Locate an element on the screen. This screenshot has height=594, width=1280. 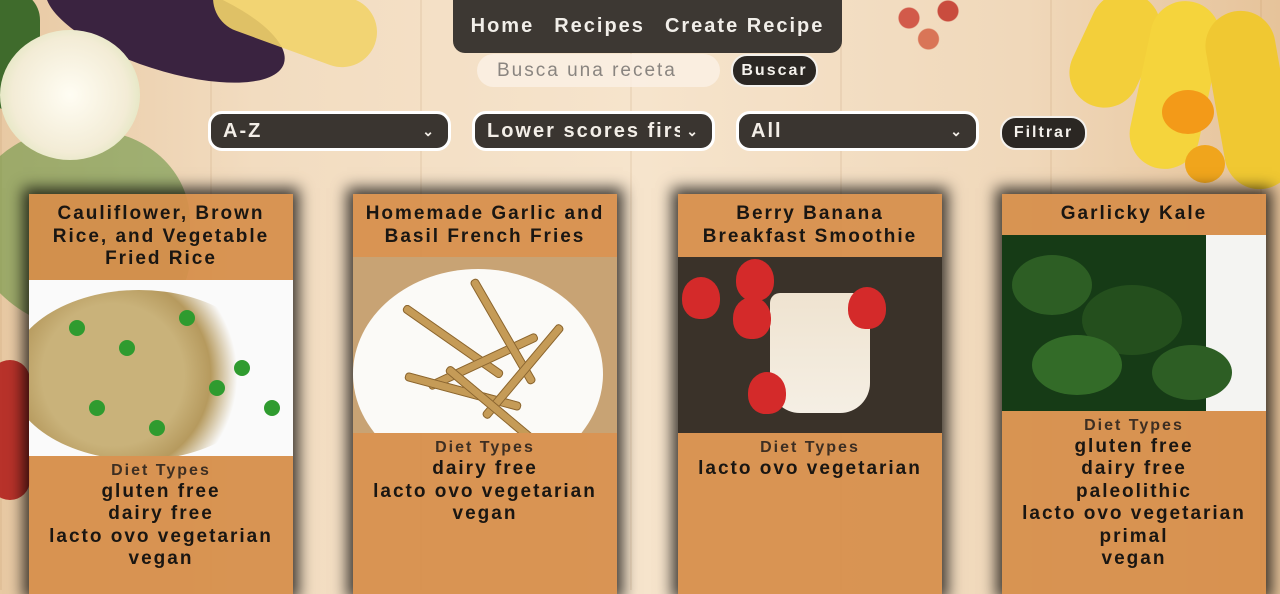
score-select-value: Lower scores first is located at coordinates (584, 130).